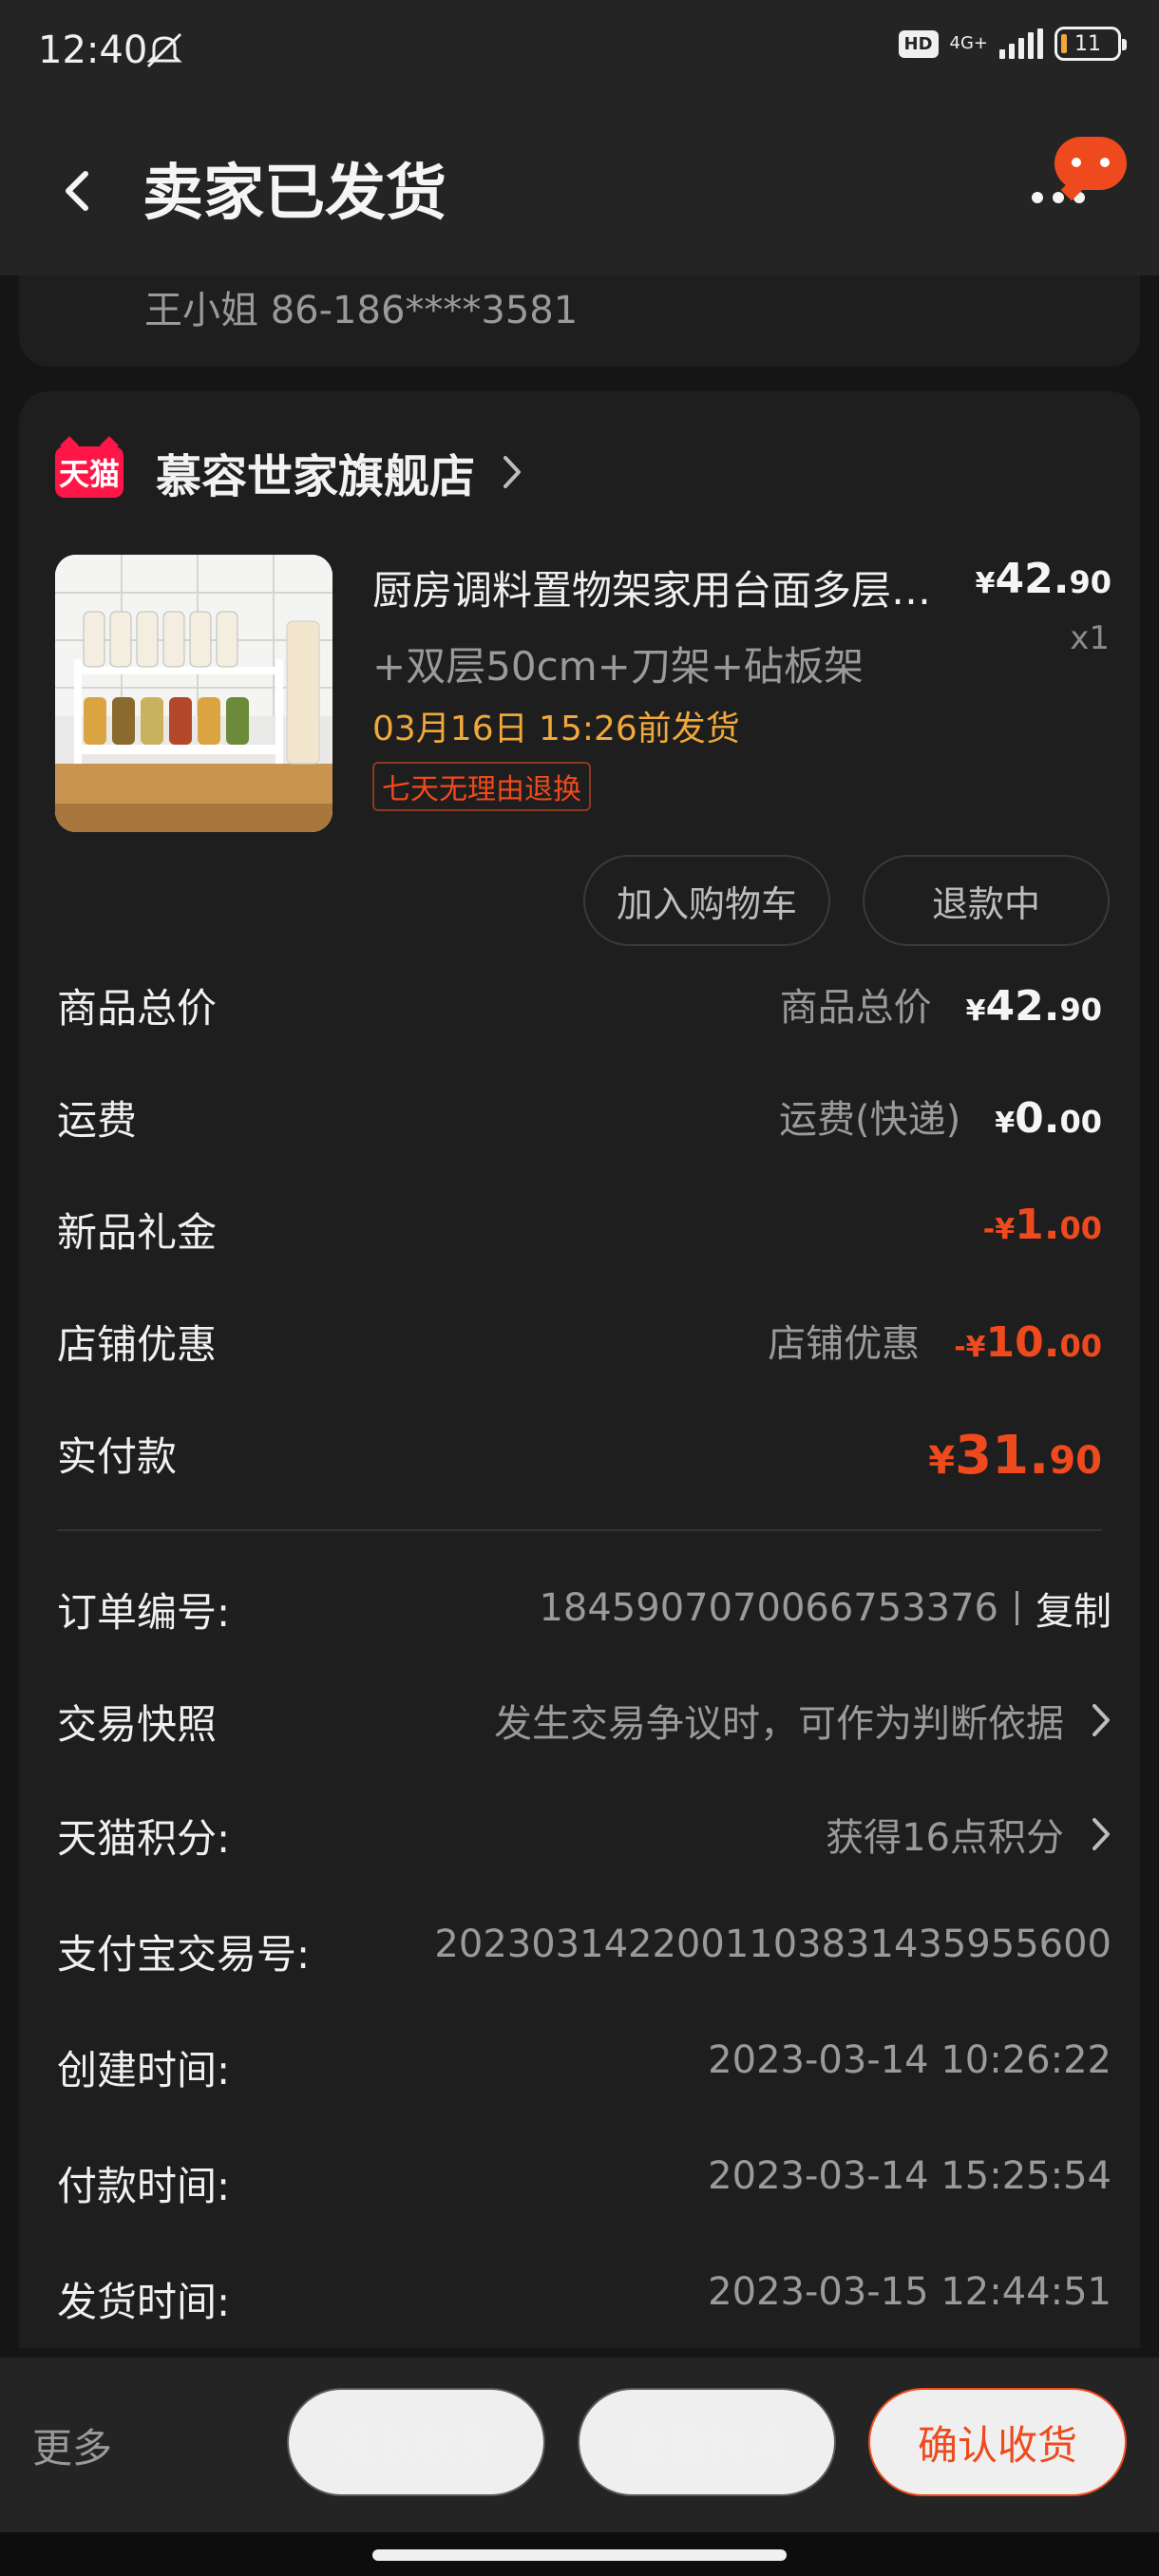 The width and height of the screenshot is (1159, 2576). What do you see at coordinates (579, 1229) in the screenshot?
I see `fee-row-new-gift: 新品礼金 -¥1.00` at bounding box center [579, 1229].